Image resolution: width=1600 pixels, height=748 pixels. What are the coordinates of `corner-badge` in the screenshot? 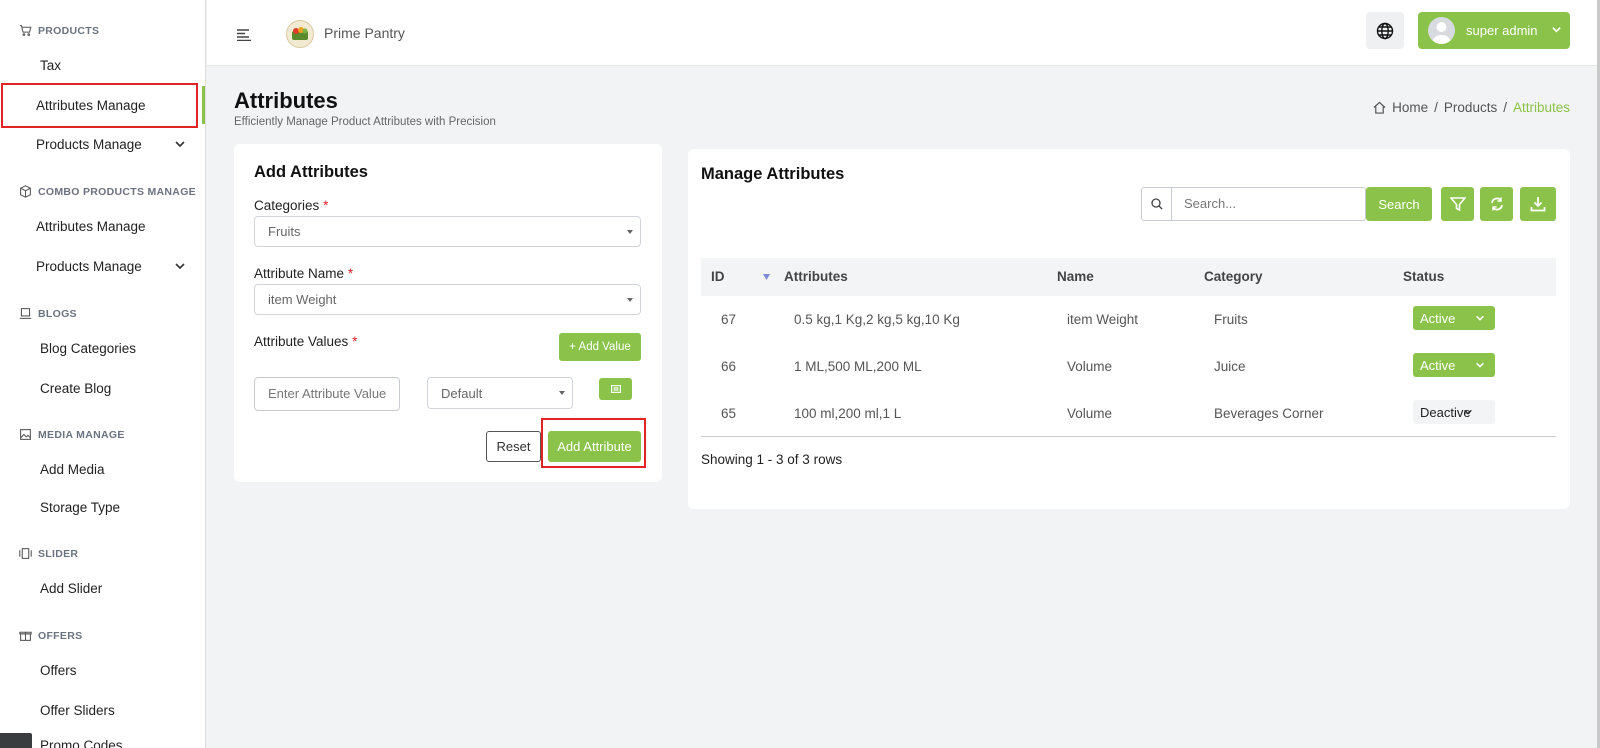 It's located at (16, 740).